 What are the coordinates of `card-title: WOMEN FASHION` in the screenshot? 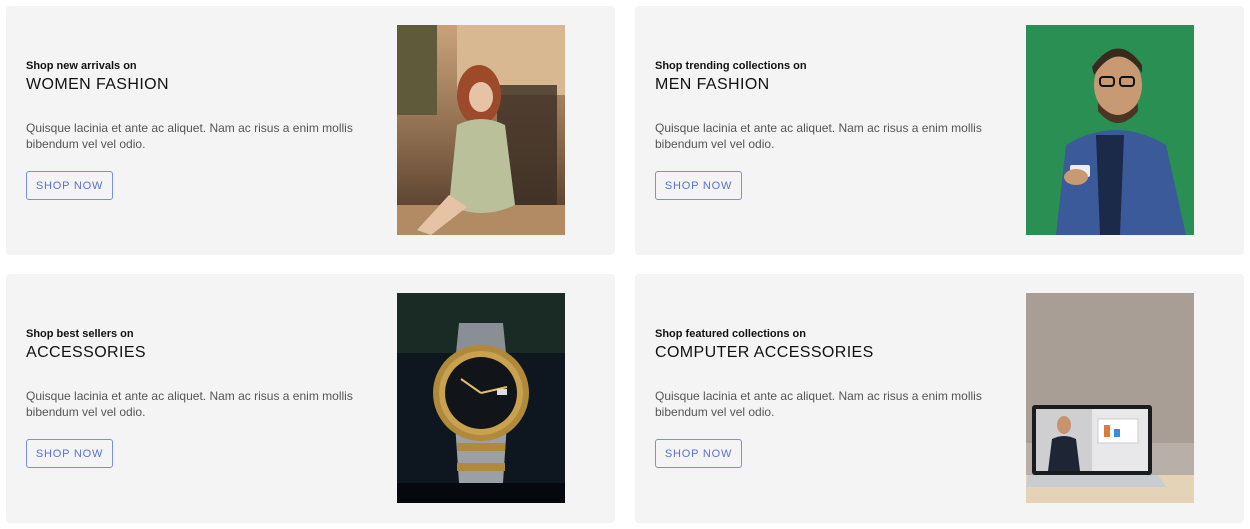 It's located at (97, 84).